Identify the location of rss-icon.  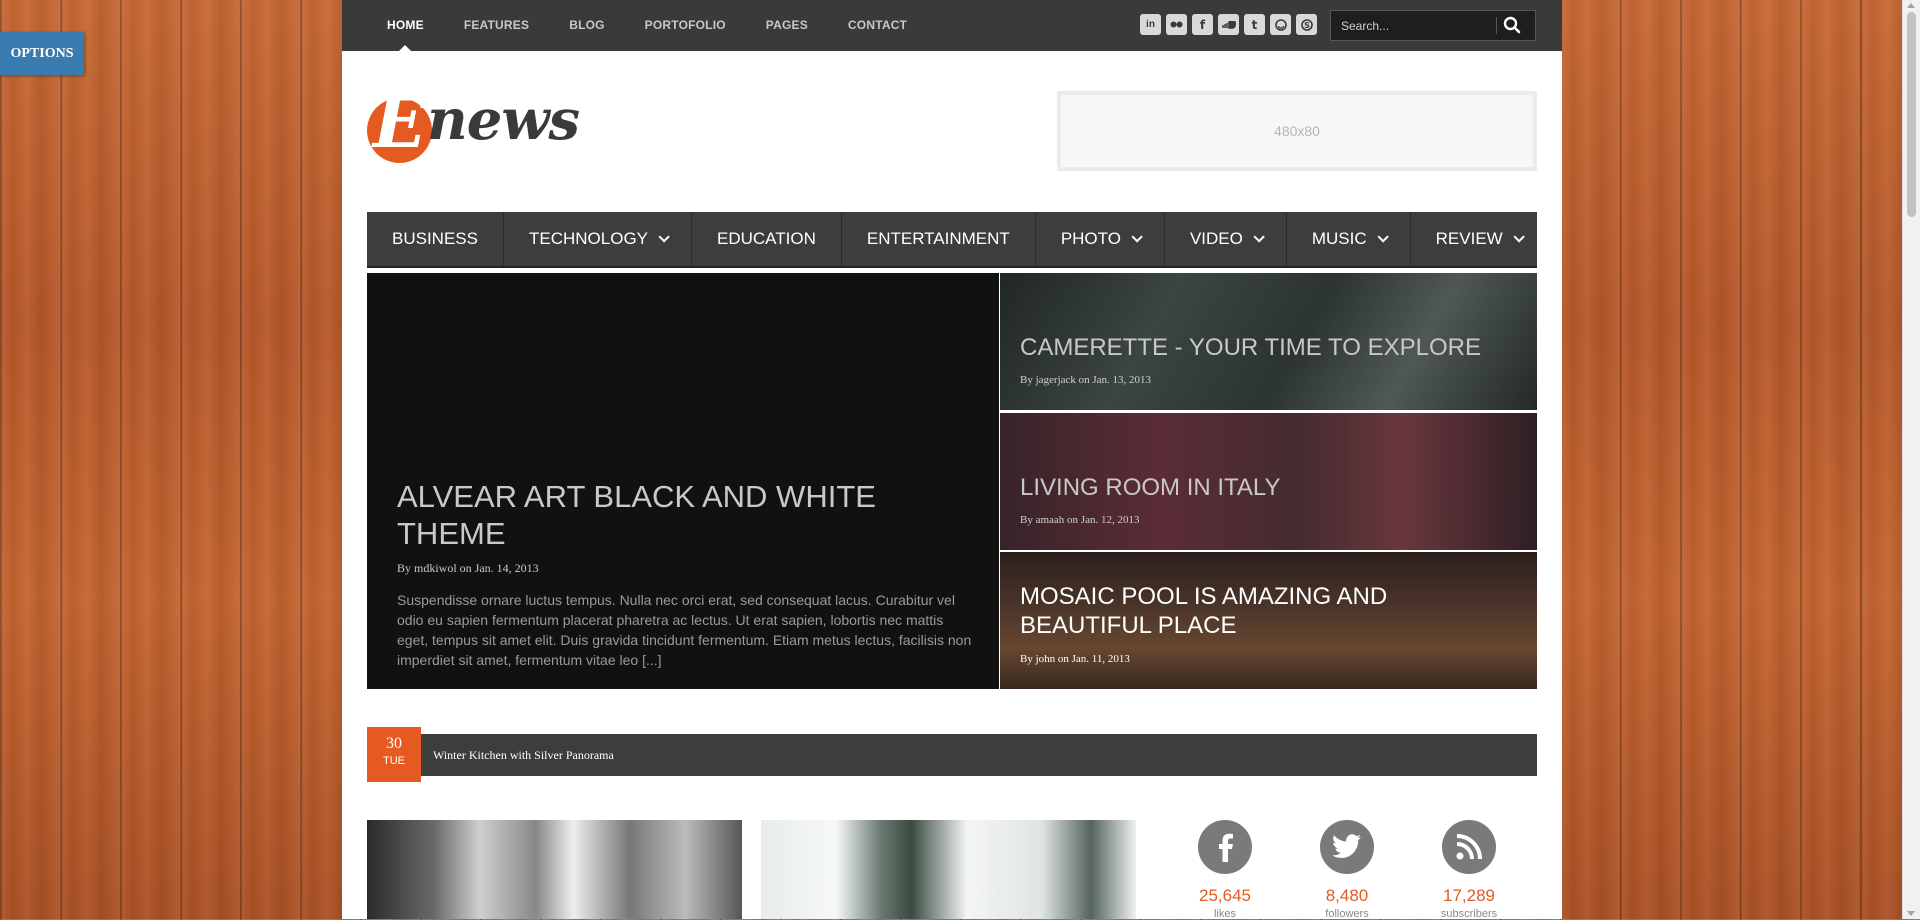
(1469, 847).